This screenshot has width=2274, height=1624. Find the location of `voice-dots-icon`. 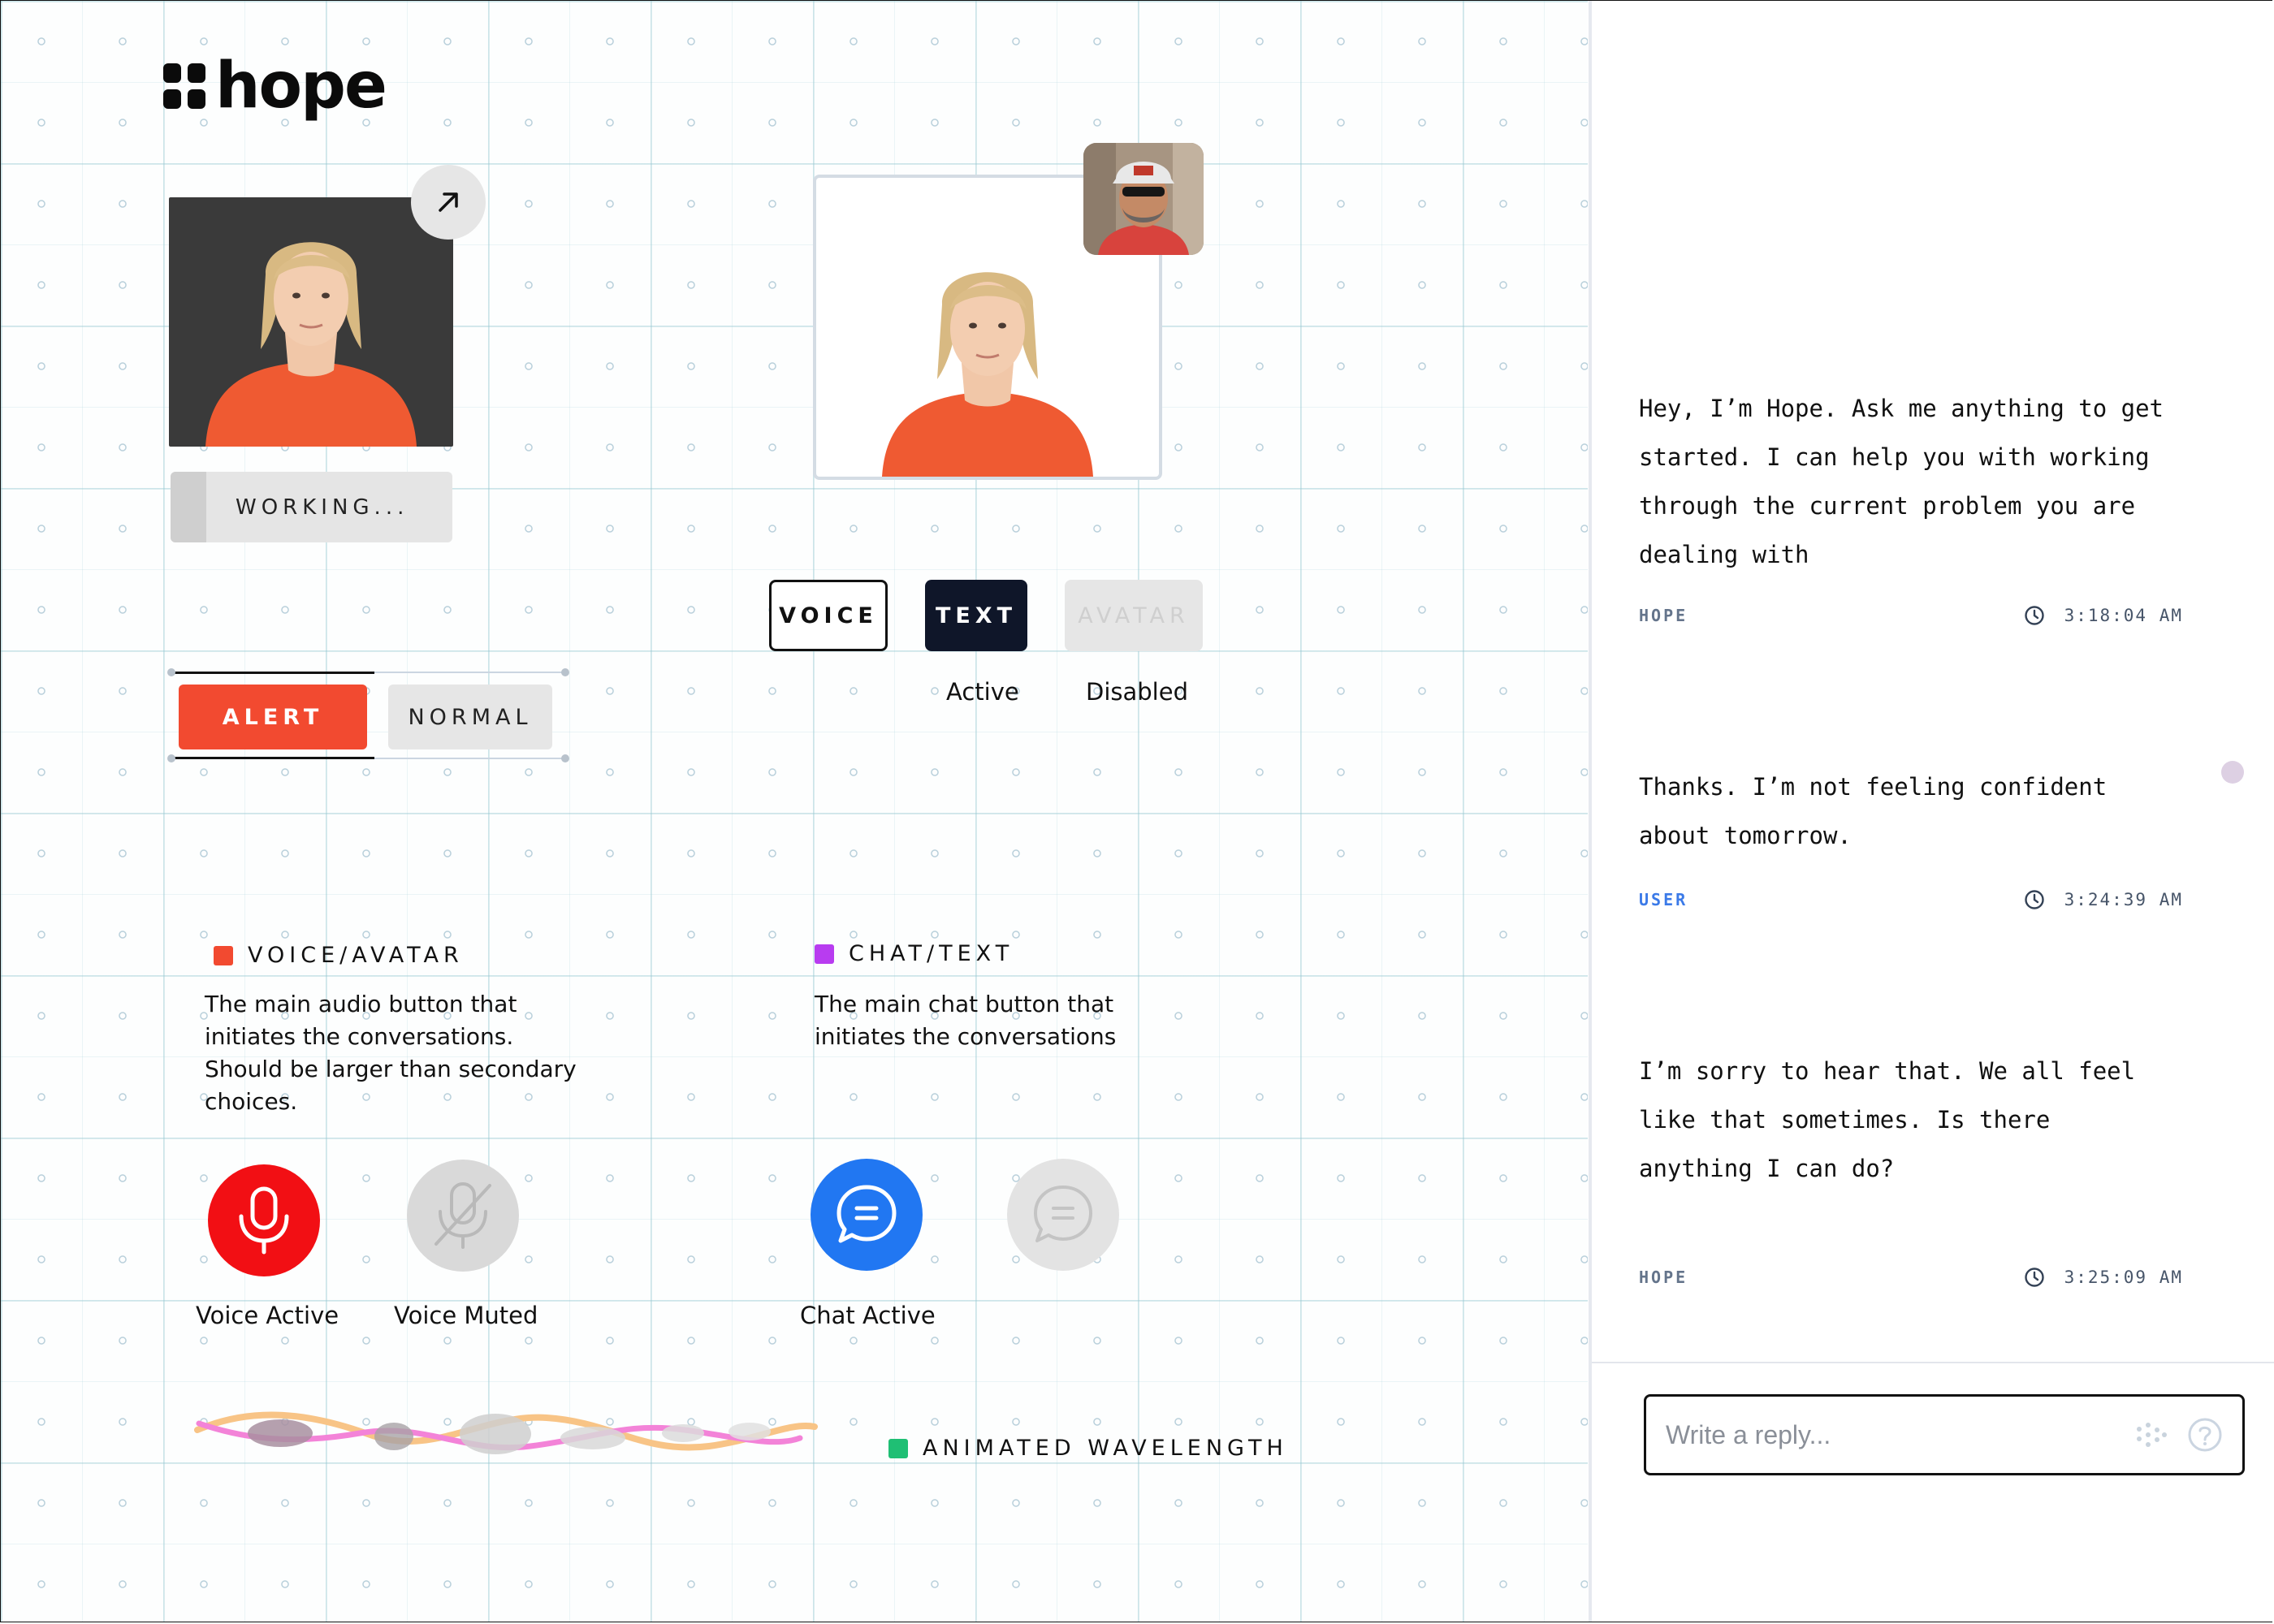

voice-dots-icon is located at coordinates (2152, 1435).